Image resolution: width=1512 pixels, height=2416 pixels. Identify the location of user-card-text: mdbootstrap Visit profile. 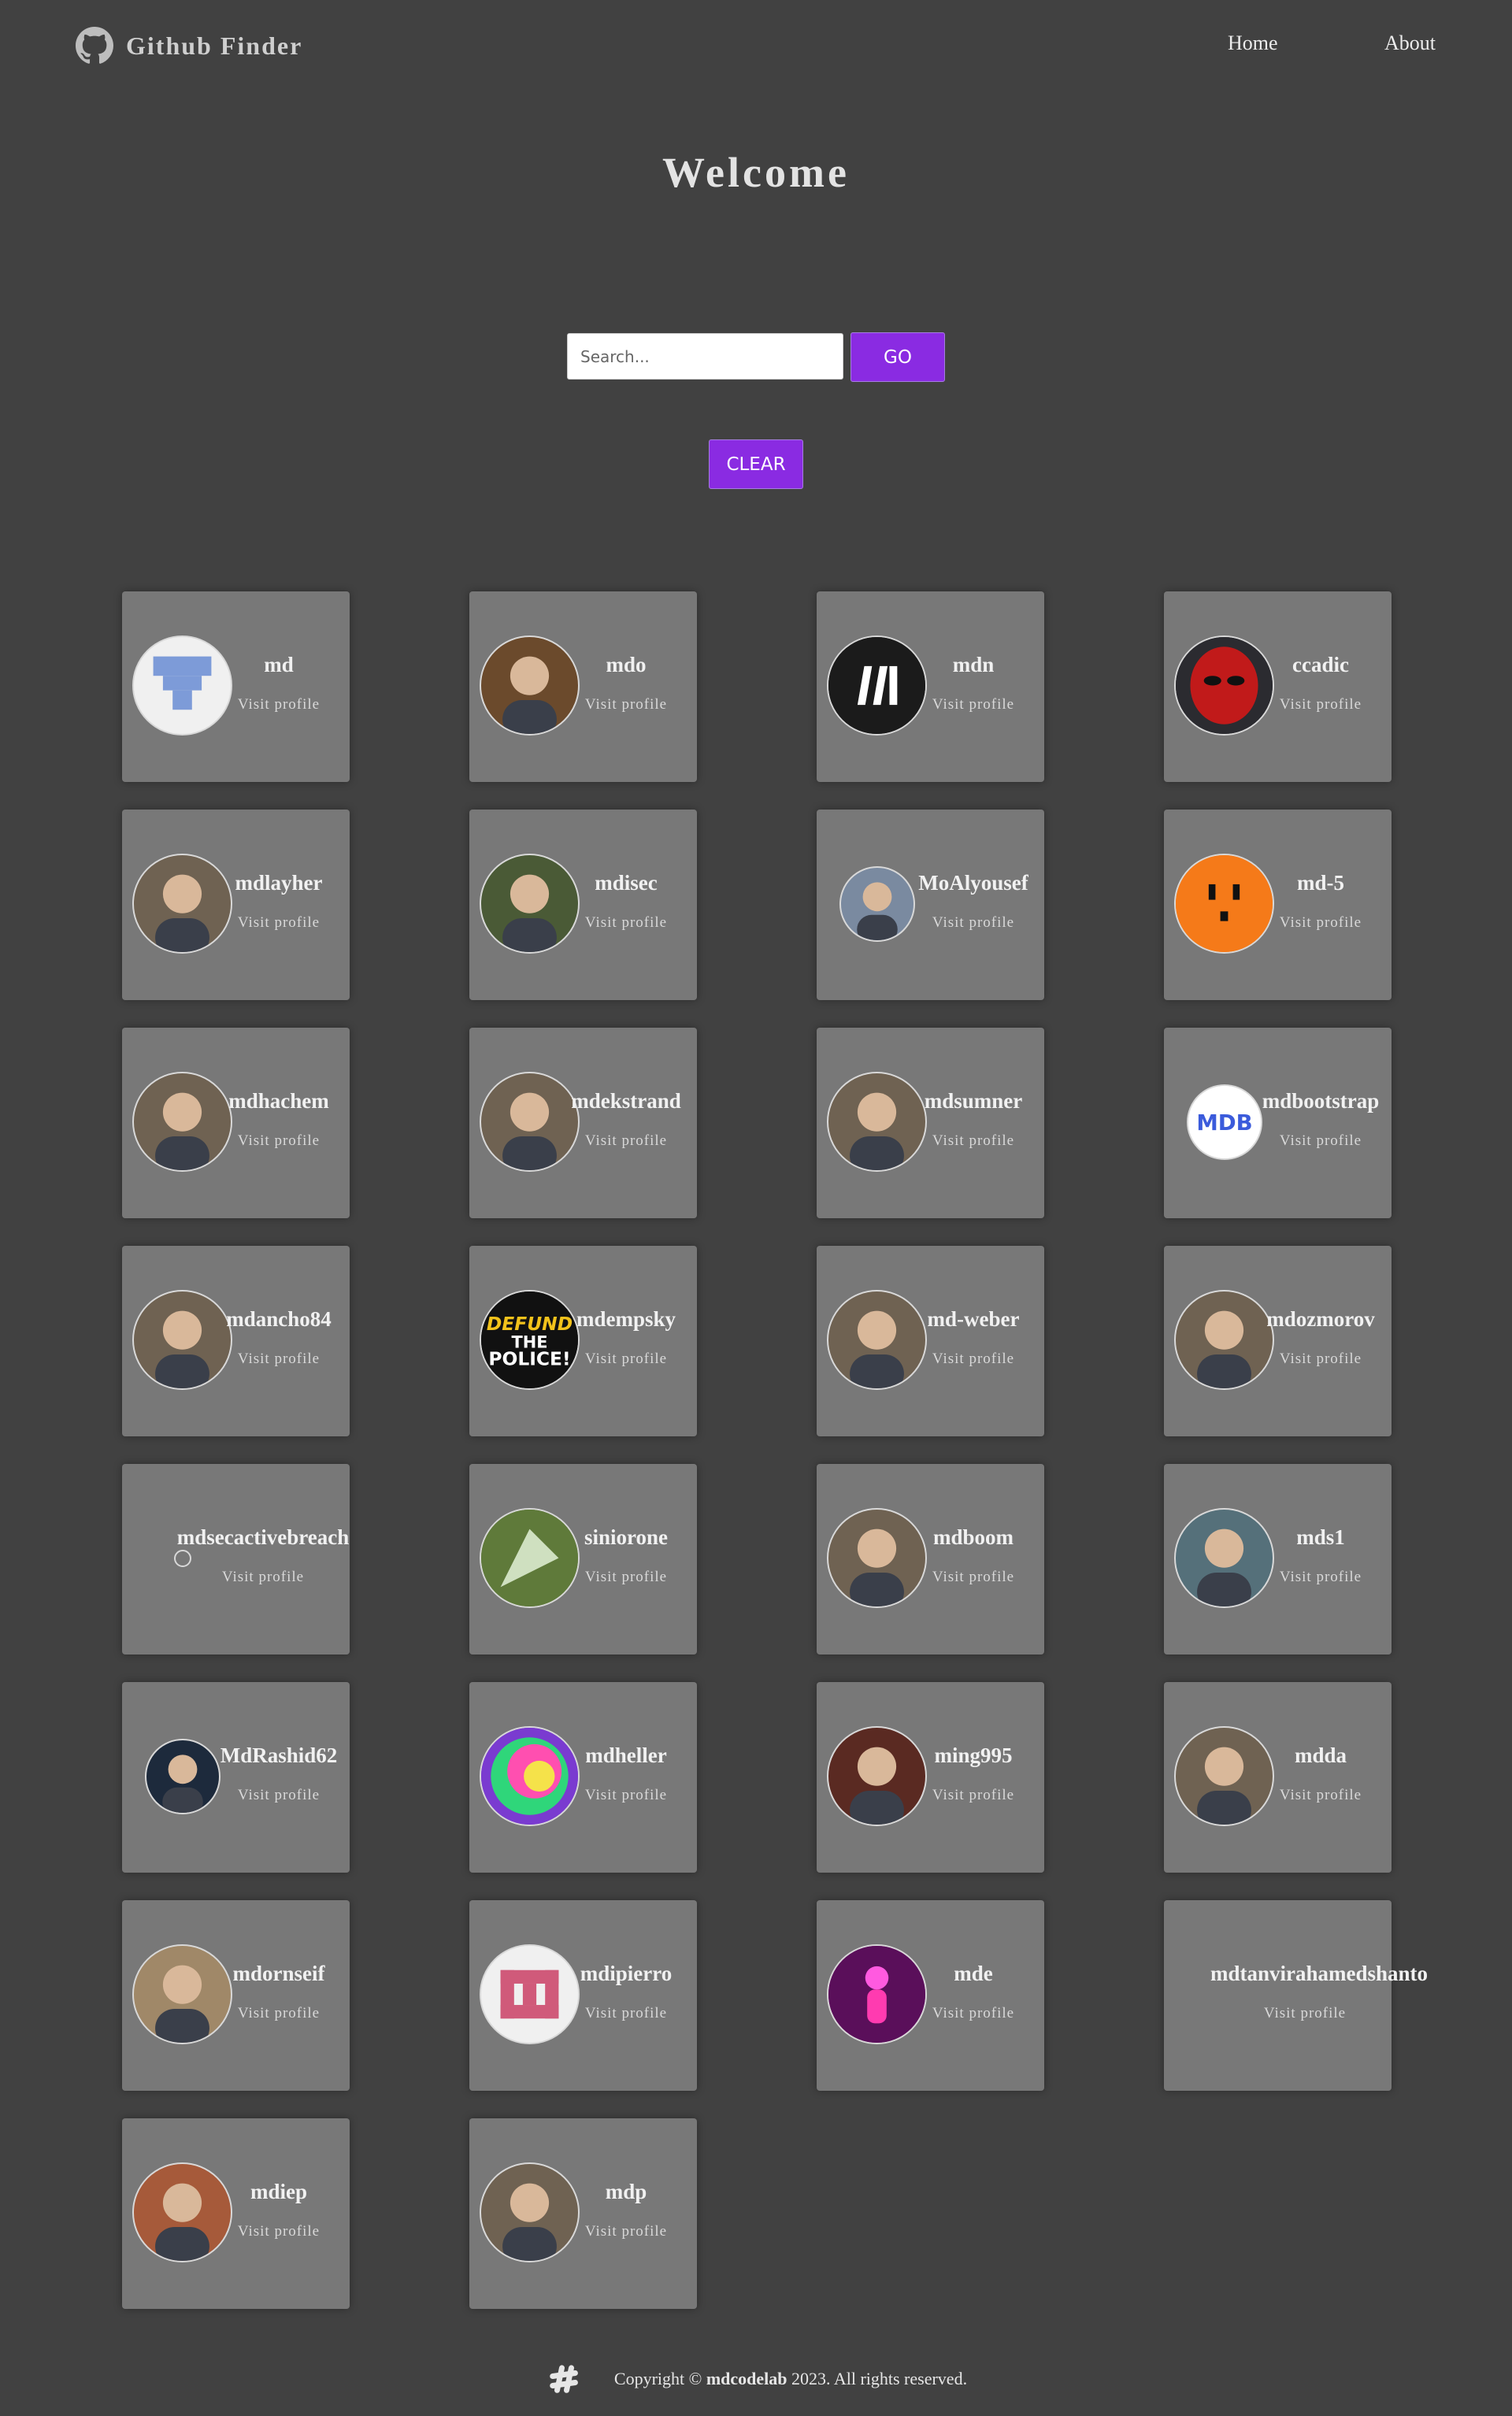
(1321, 1120).